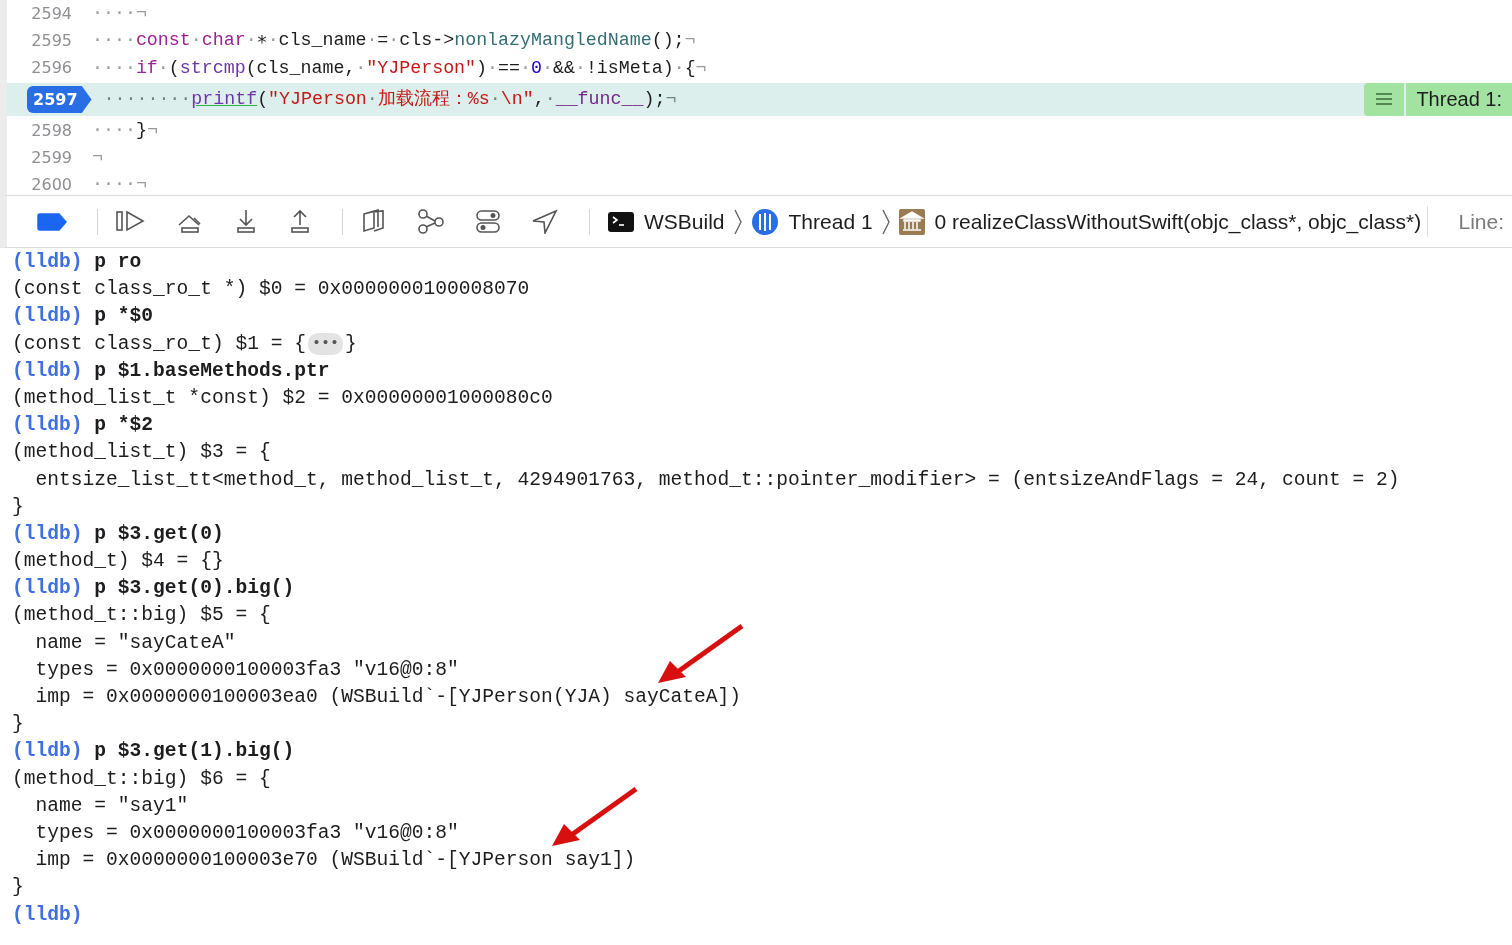 Image resolution: width=1512 pixels, height=945 pixels. Describe the element at coordinates (118, 562) in the screenshot. I see `console-output: (method_t) $4 = {}` at that location.